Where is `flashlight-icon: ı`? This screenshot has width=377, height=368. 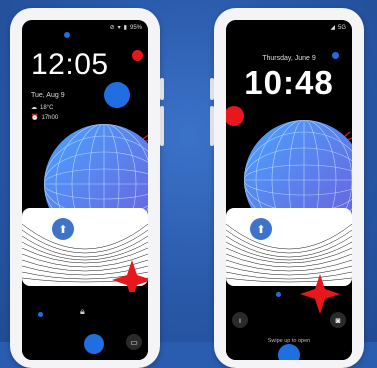 flashlight-icon: ı is located at coordinates (240, 320).